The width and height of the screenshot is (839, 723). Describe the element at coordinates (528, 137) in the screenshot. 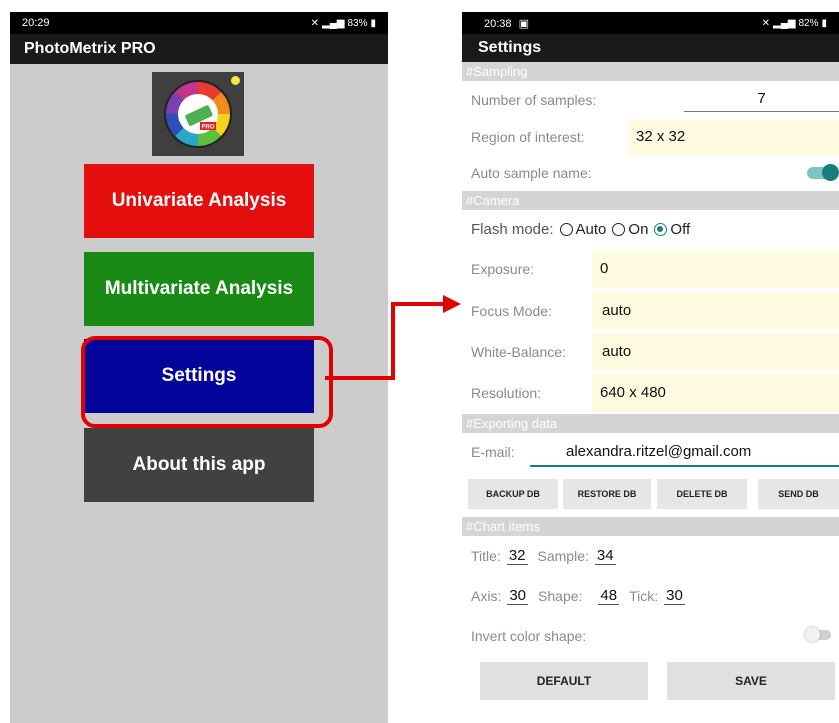

I see `roi-label: Region of interest:` at that location.